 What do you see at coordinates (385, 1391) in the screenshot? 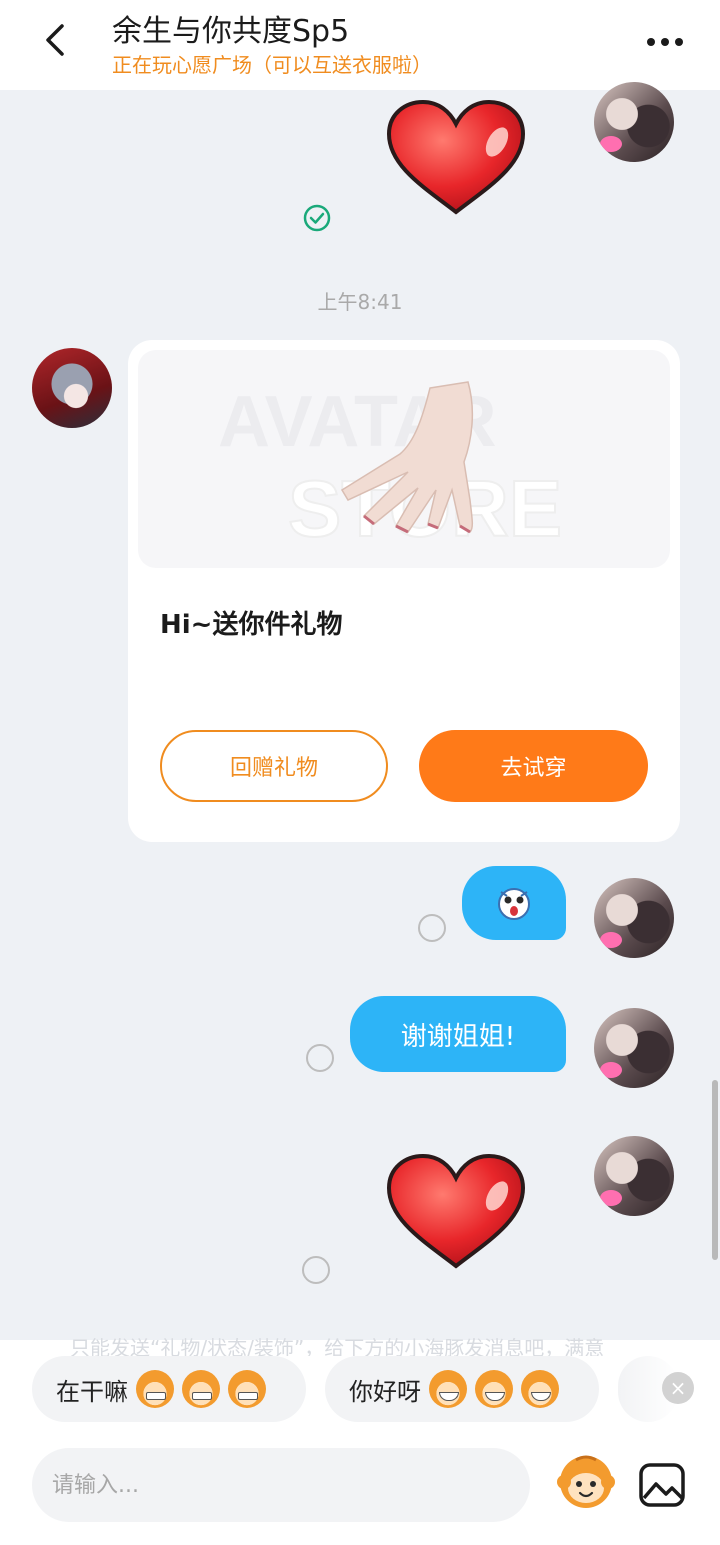
I see `quick-reply-label: 你好呀` at bounding box center [385, 1391].